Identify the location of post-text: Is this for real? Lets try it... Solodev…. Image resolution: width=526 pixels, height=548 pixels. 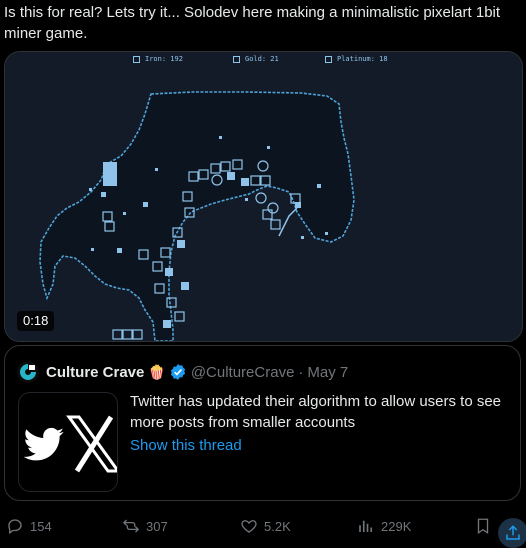
(252, 23).